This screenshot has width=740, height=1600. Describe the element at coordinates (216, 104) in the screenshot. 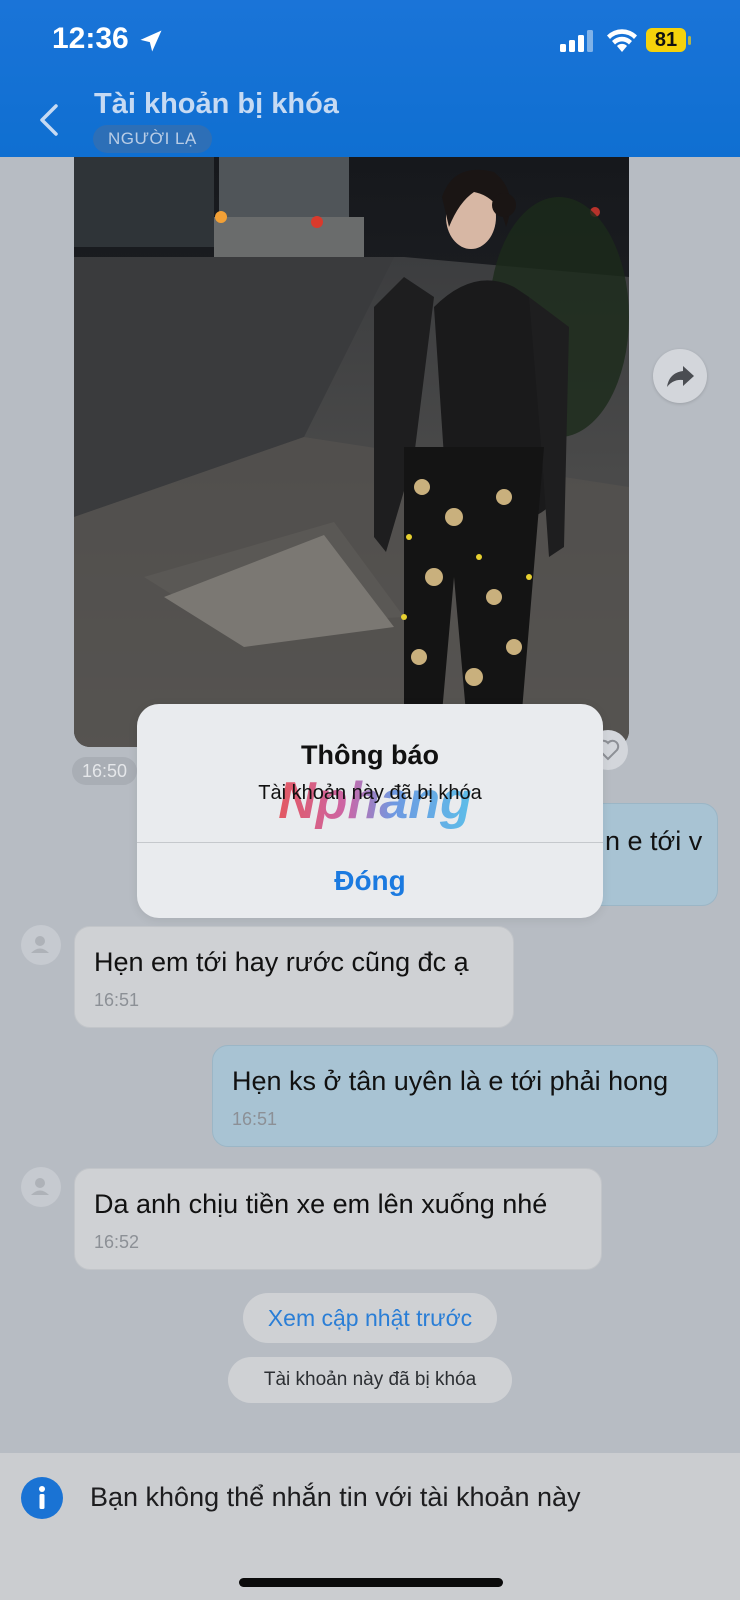

I see `chat-title: Tài khoản bị khóa` at that location.